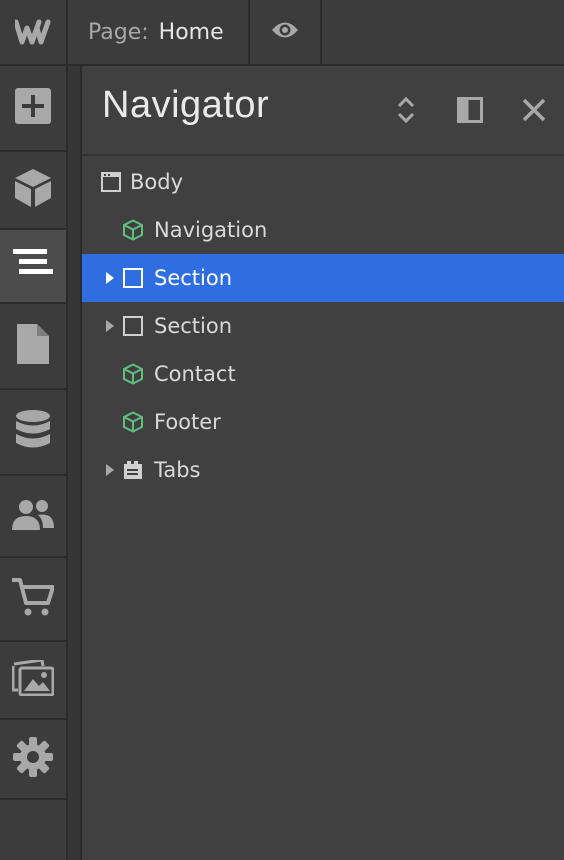 This screenshot has width=564, height=860. I want to click on settings-gear-icon, so click(33, 759).